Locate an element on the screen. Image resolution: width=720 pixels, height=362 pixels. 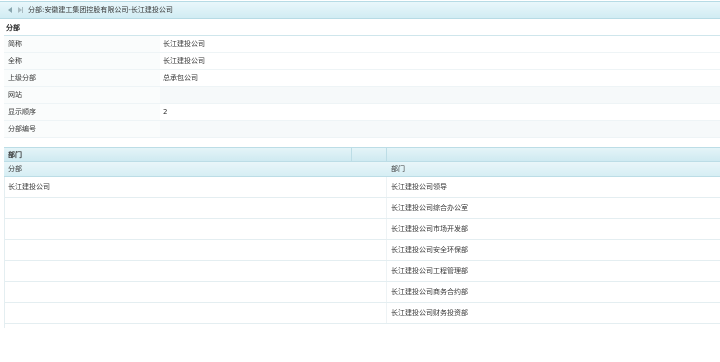
nav-icons is located at coordinates (15, 10).